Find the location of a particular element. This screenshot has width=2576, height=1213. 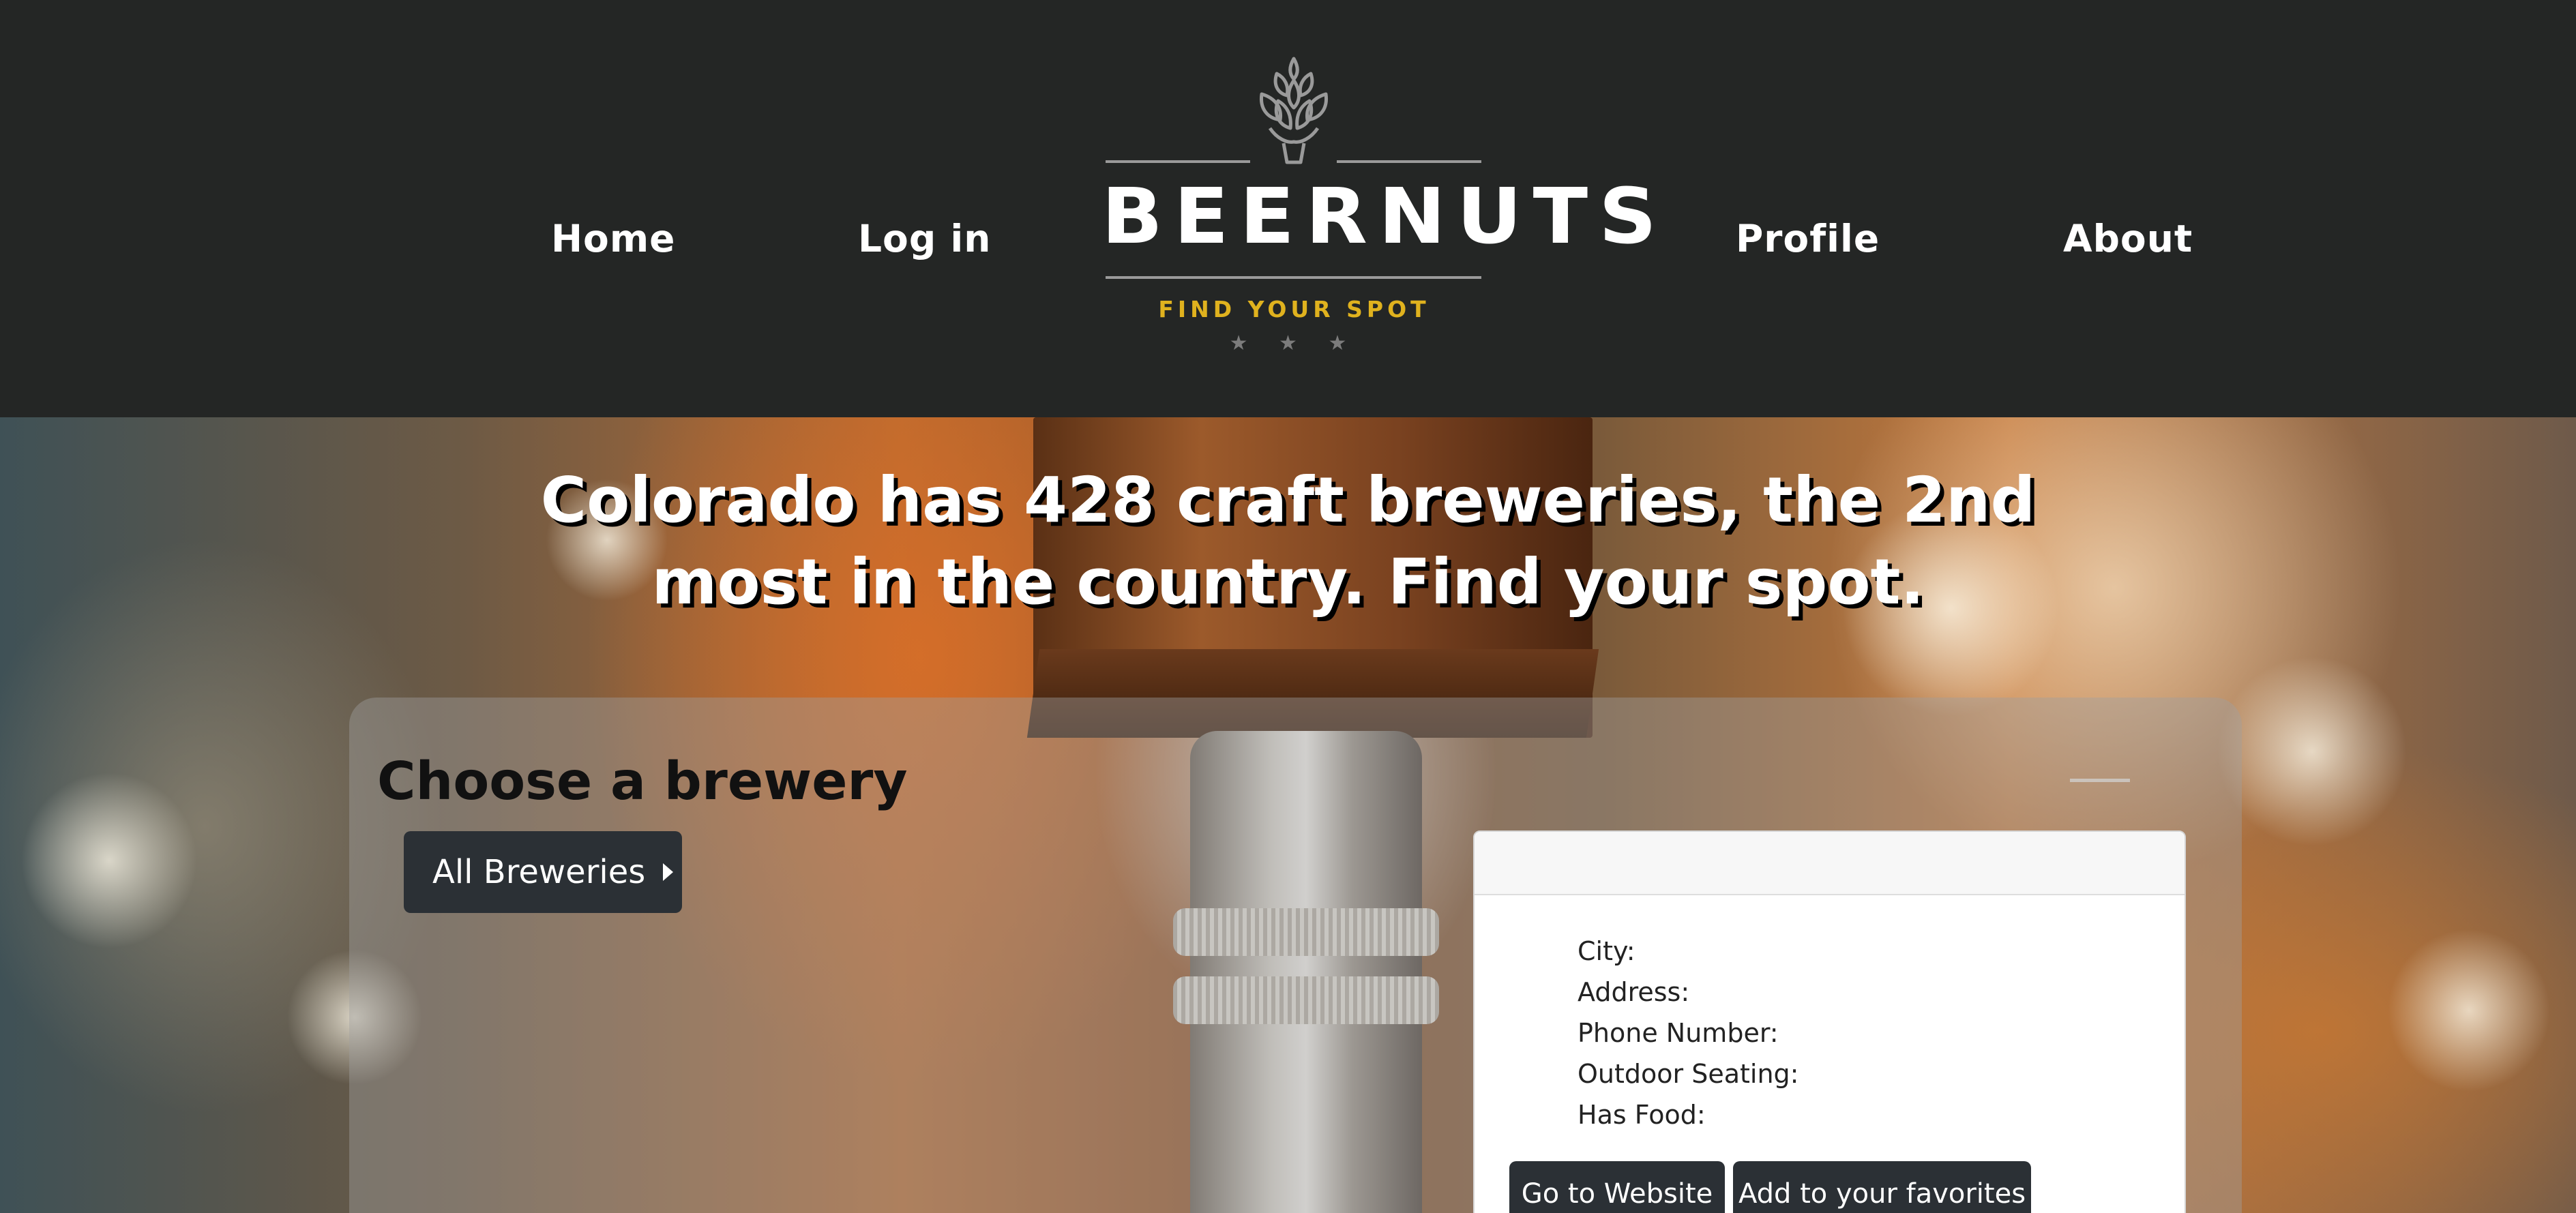

nav-home-link: Home is located at coordinates (613, 238).